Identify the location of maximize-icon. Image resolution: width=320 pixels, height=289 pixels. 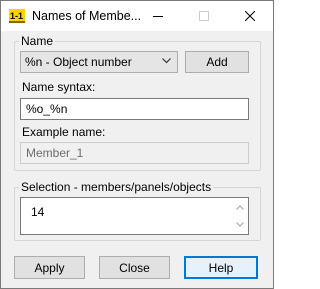
(204, 16).